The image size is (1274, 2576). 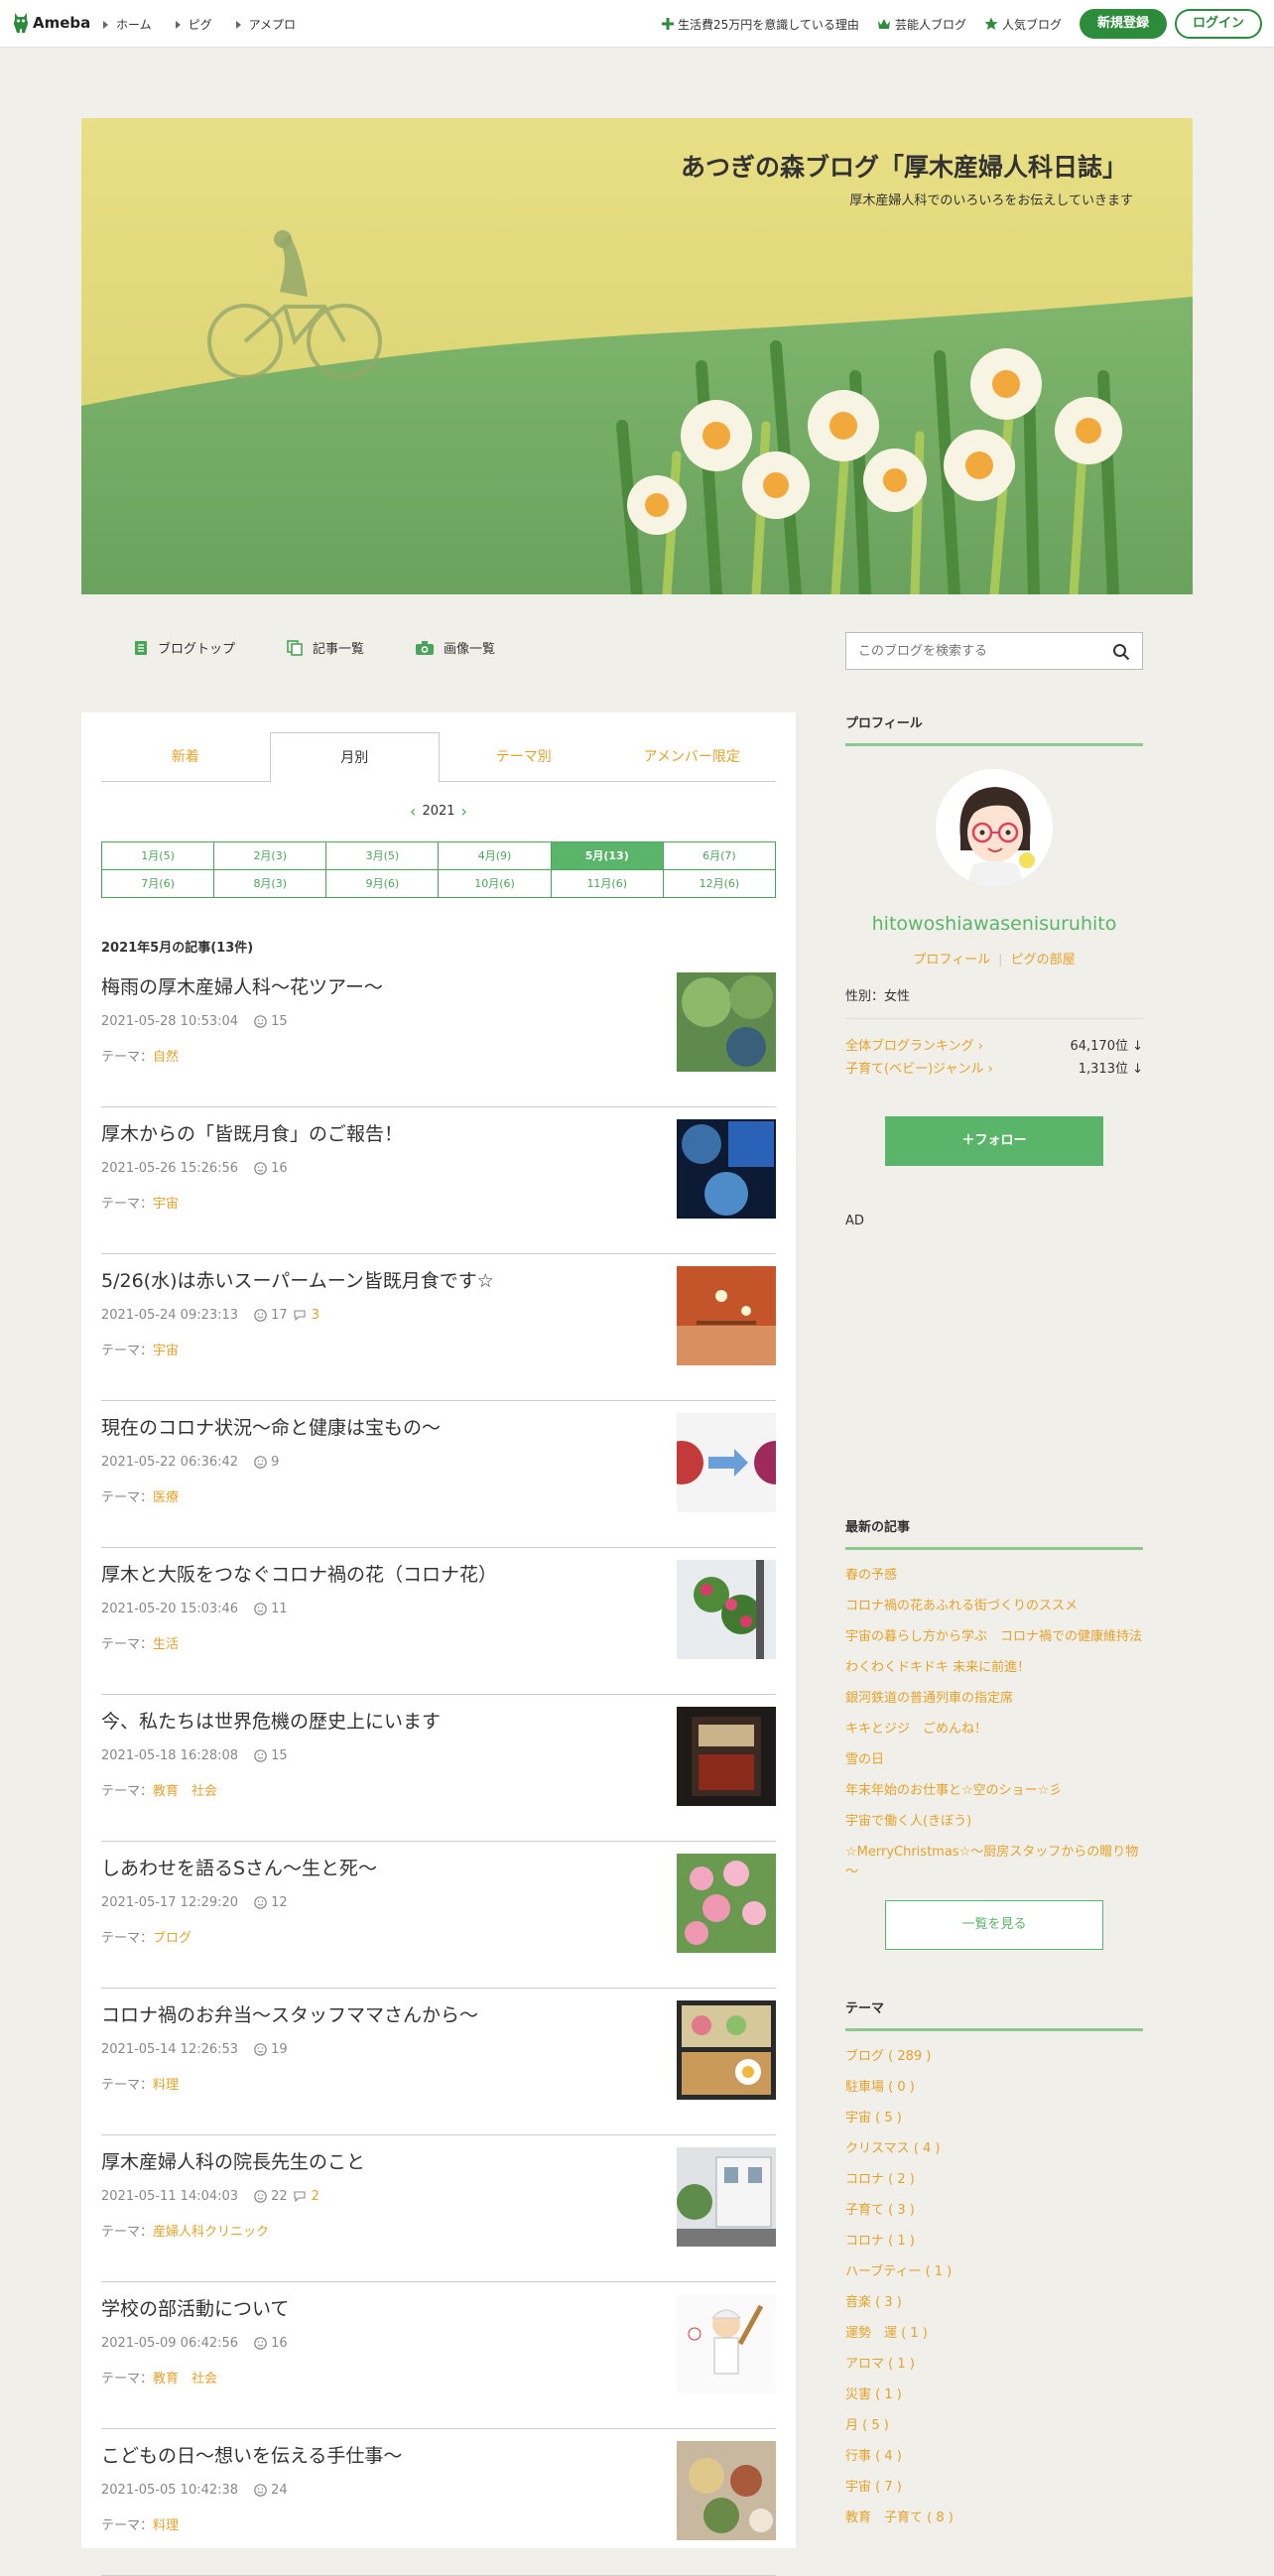 I want to click on subnav-blog-top: ブログトップ, so click(x=184, y=647).